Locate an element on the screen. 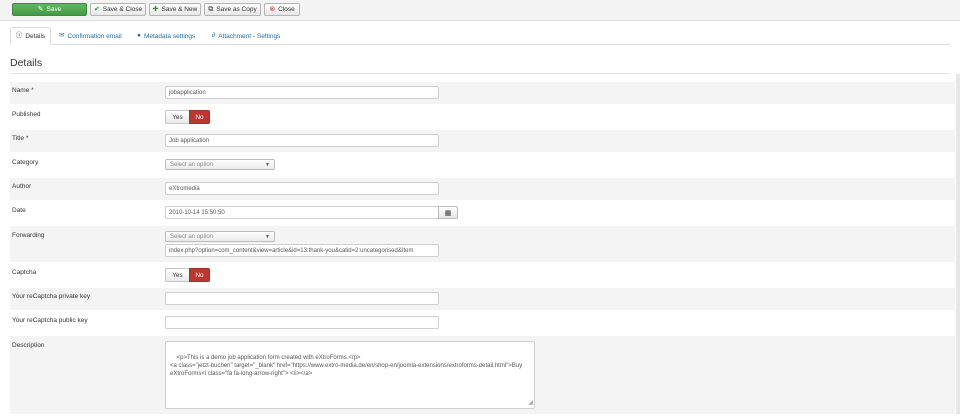 The height and width of the screenshot is (420, 960). save-button-label: Save is located at coordinates (54, 9).